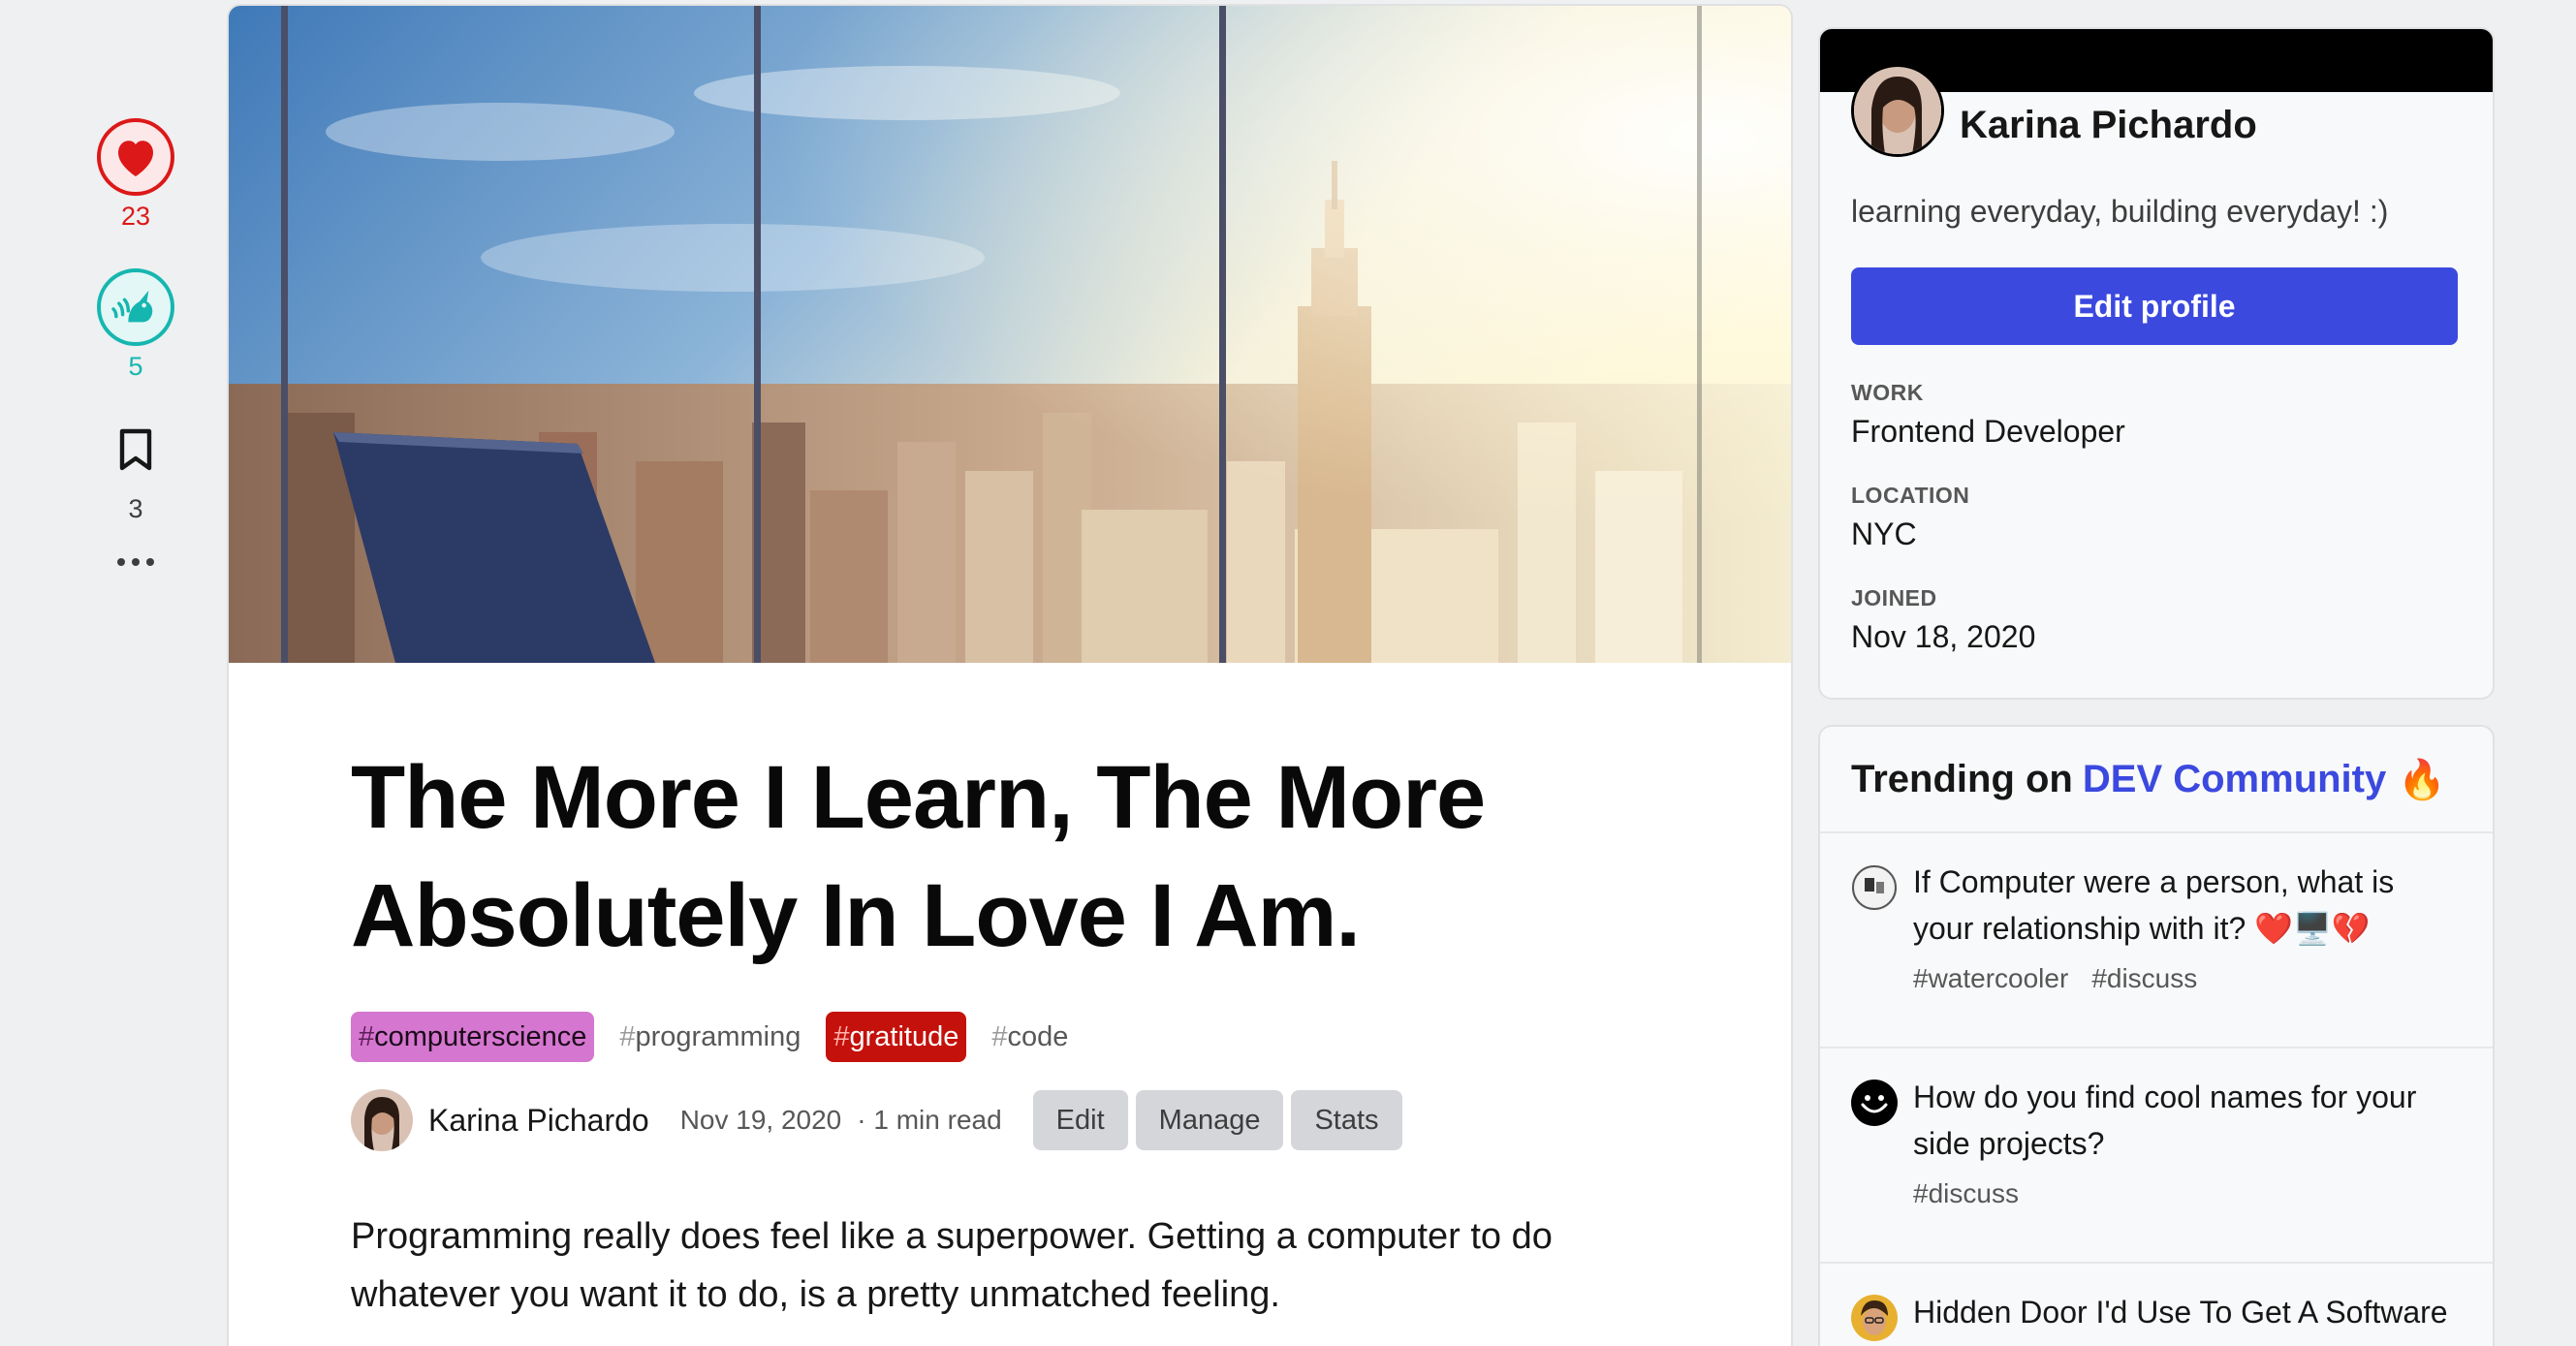 Image resolution: width=2576 pixels, height=1346 pixels. I want to click on trending-tags: #watercooler #discuss, so click(2184, 978).